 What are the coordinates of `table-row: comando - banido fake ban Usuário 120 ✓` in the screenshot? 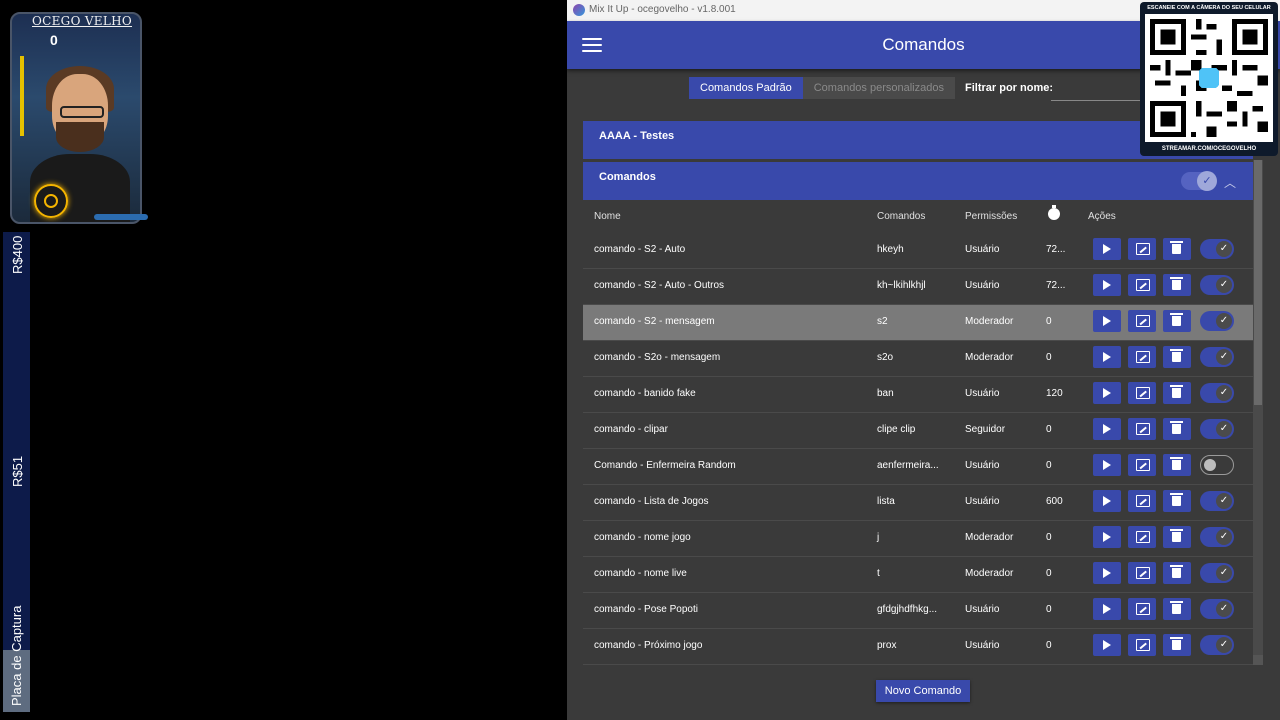 It's located at (918, 395).